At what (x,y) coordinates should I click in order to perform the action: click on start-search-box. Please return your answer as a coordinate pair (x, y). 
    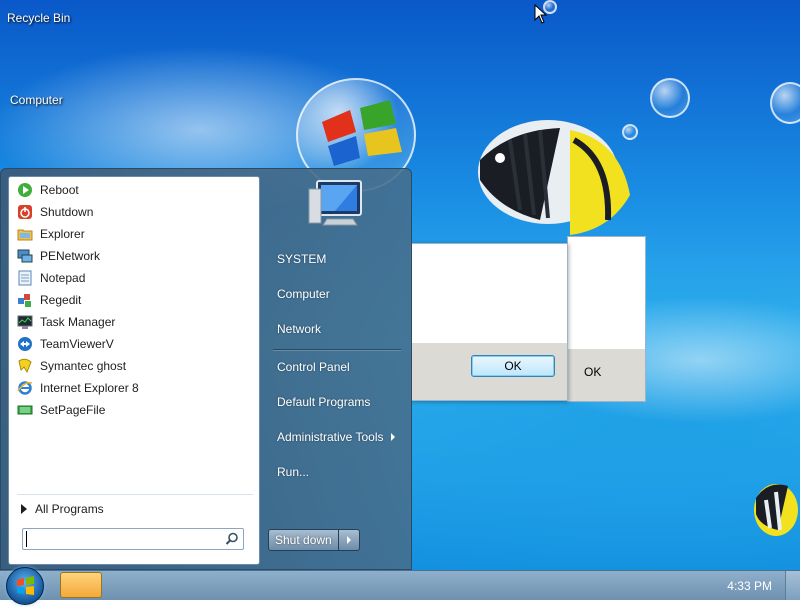
    Looking at the image, I should click on (133, 539).